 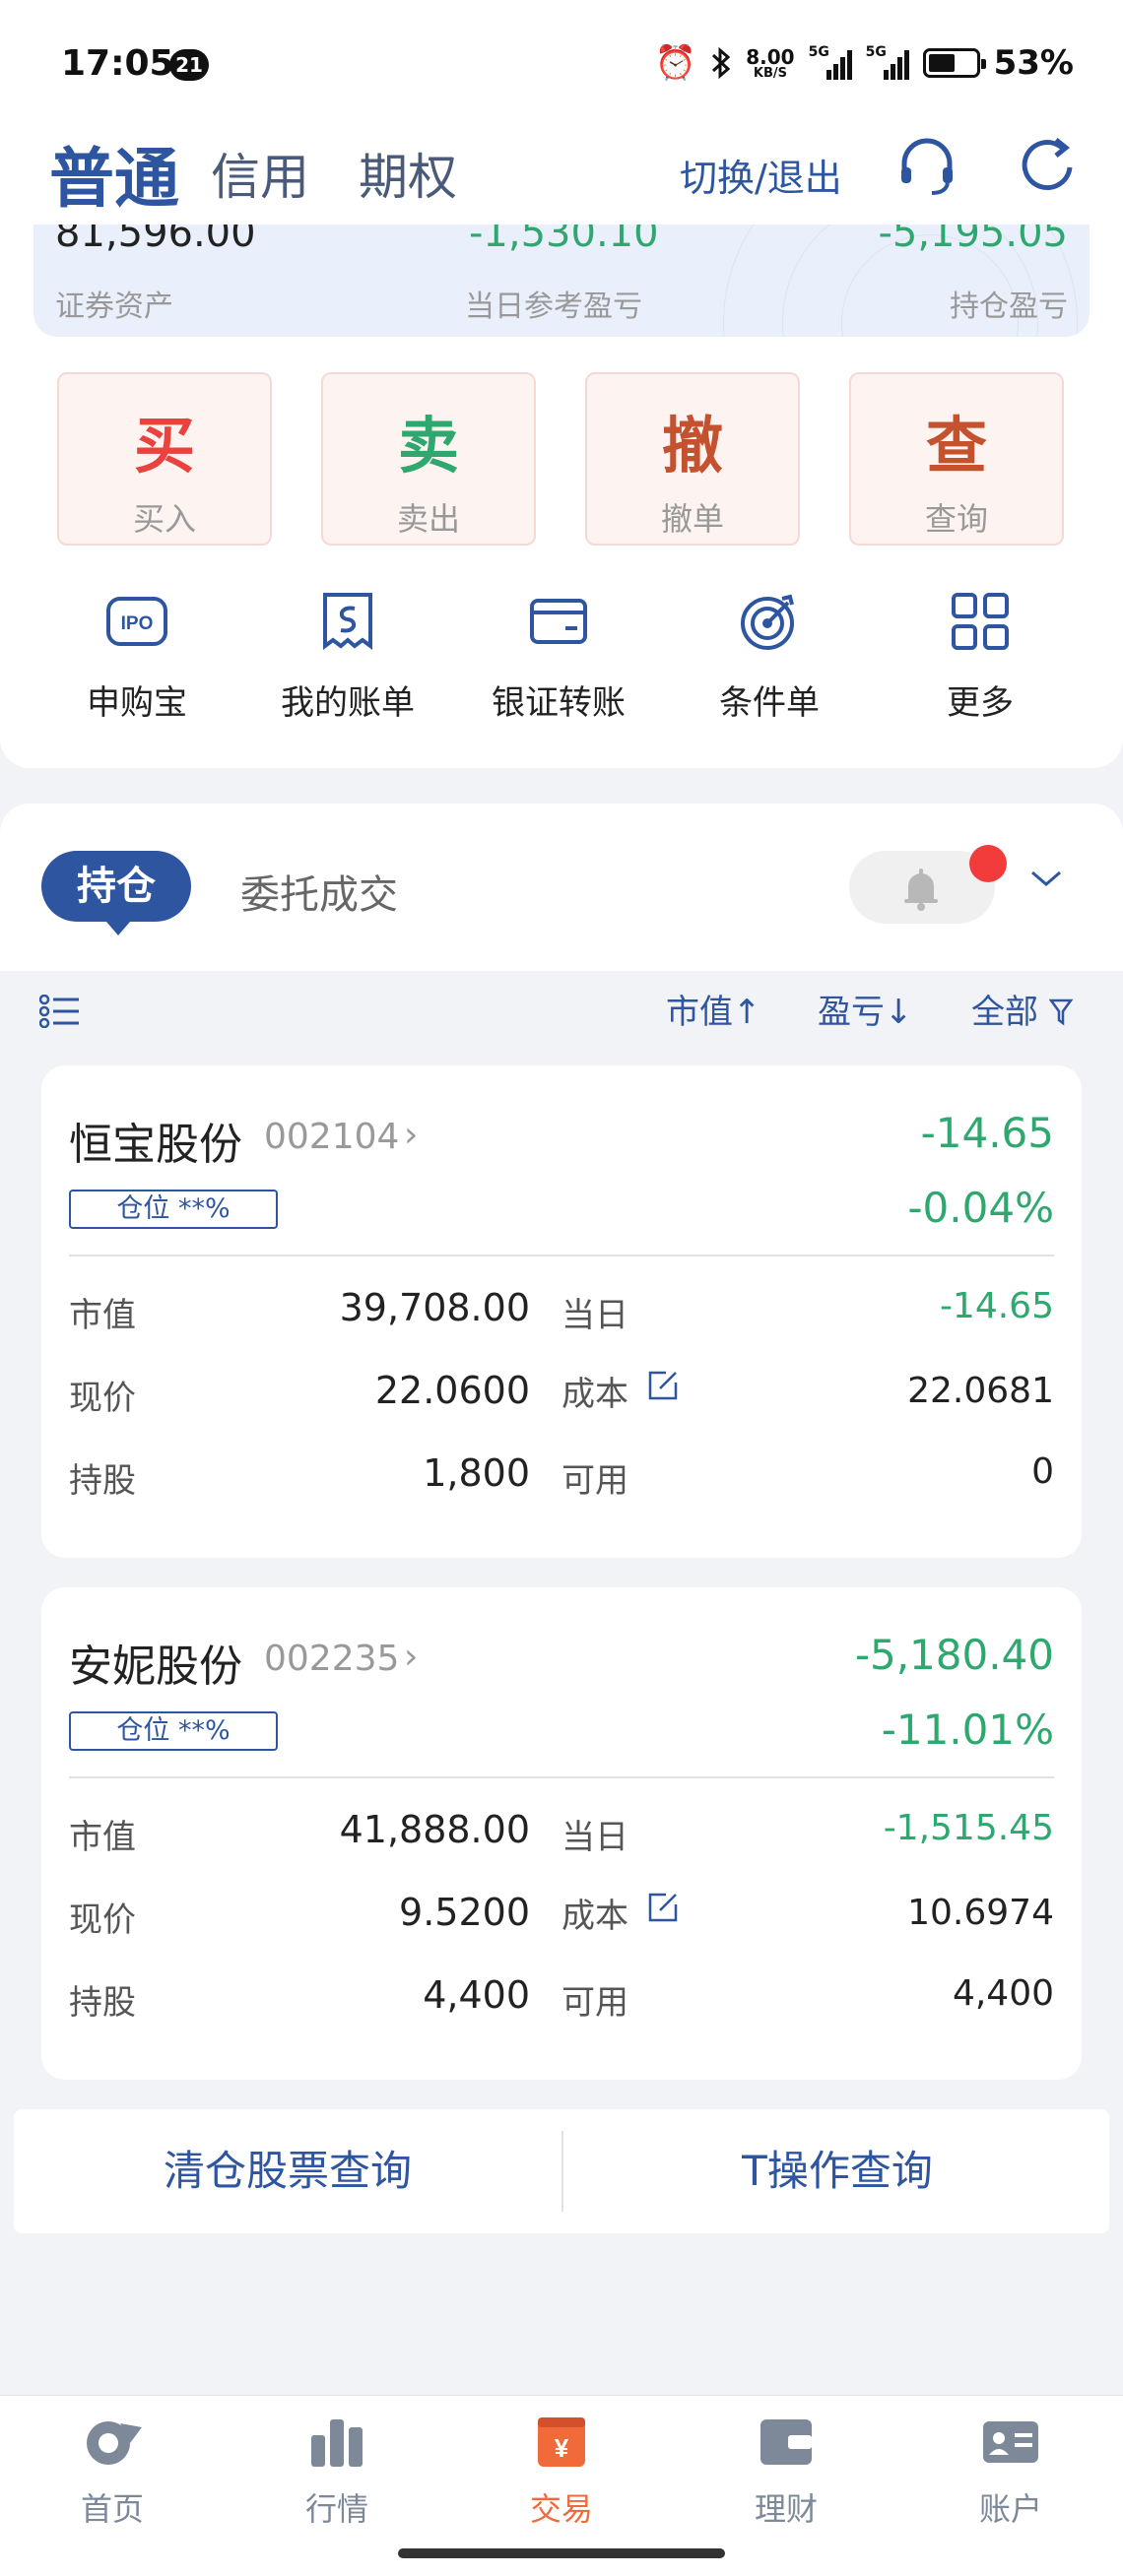 I want to click on home-indicator, so click(x=561, y=2553).